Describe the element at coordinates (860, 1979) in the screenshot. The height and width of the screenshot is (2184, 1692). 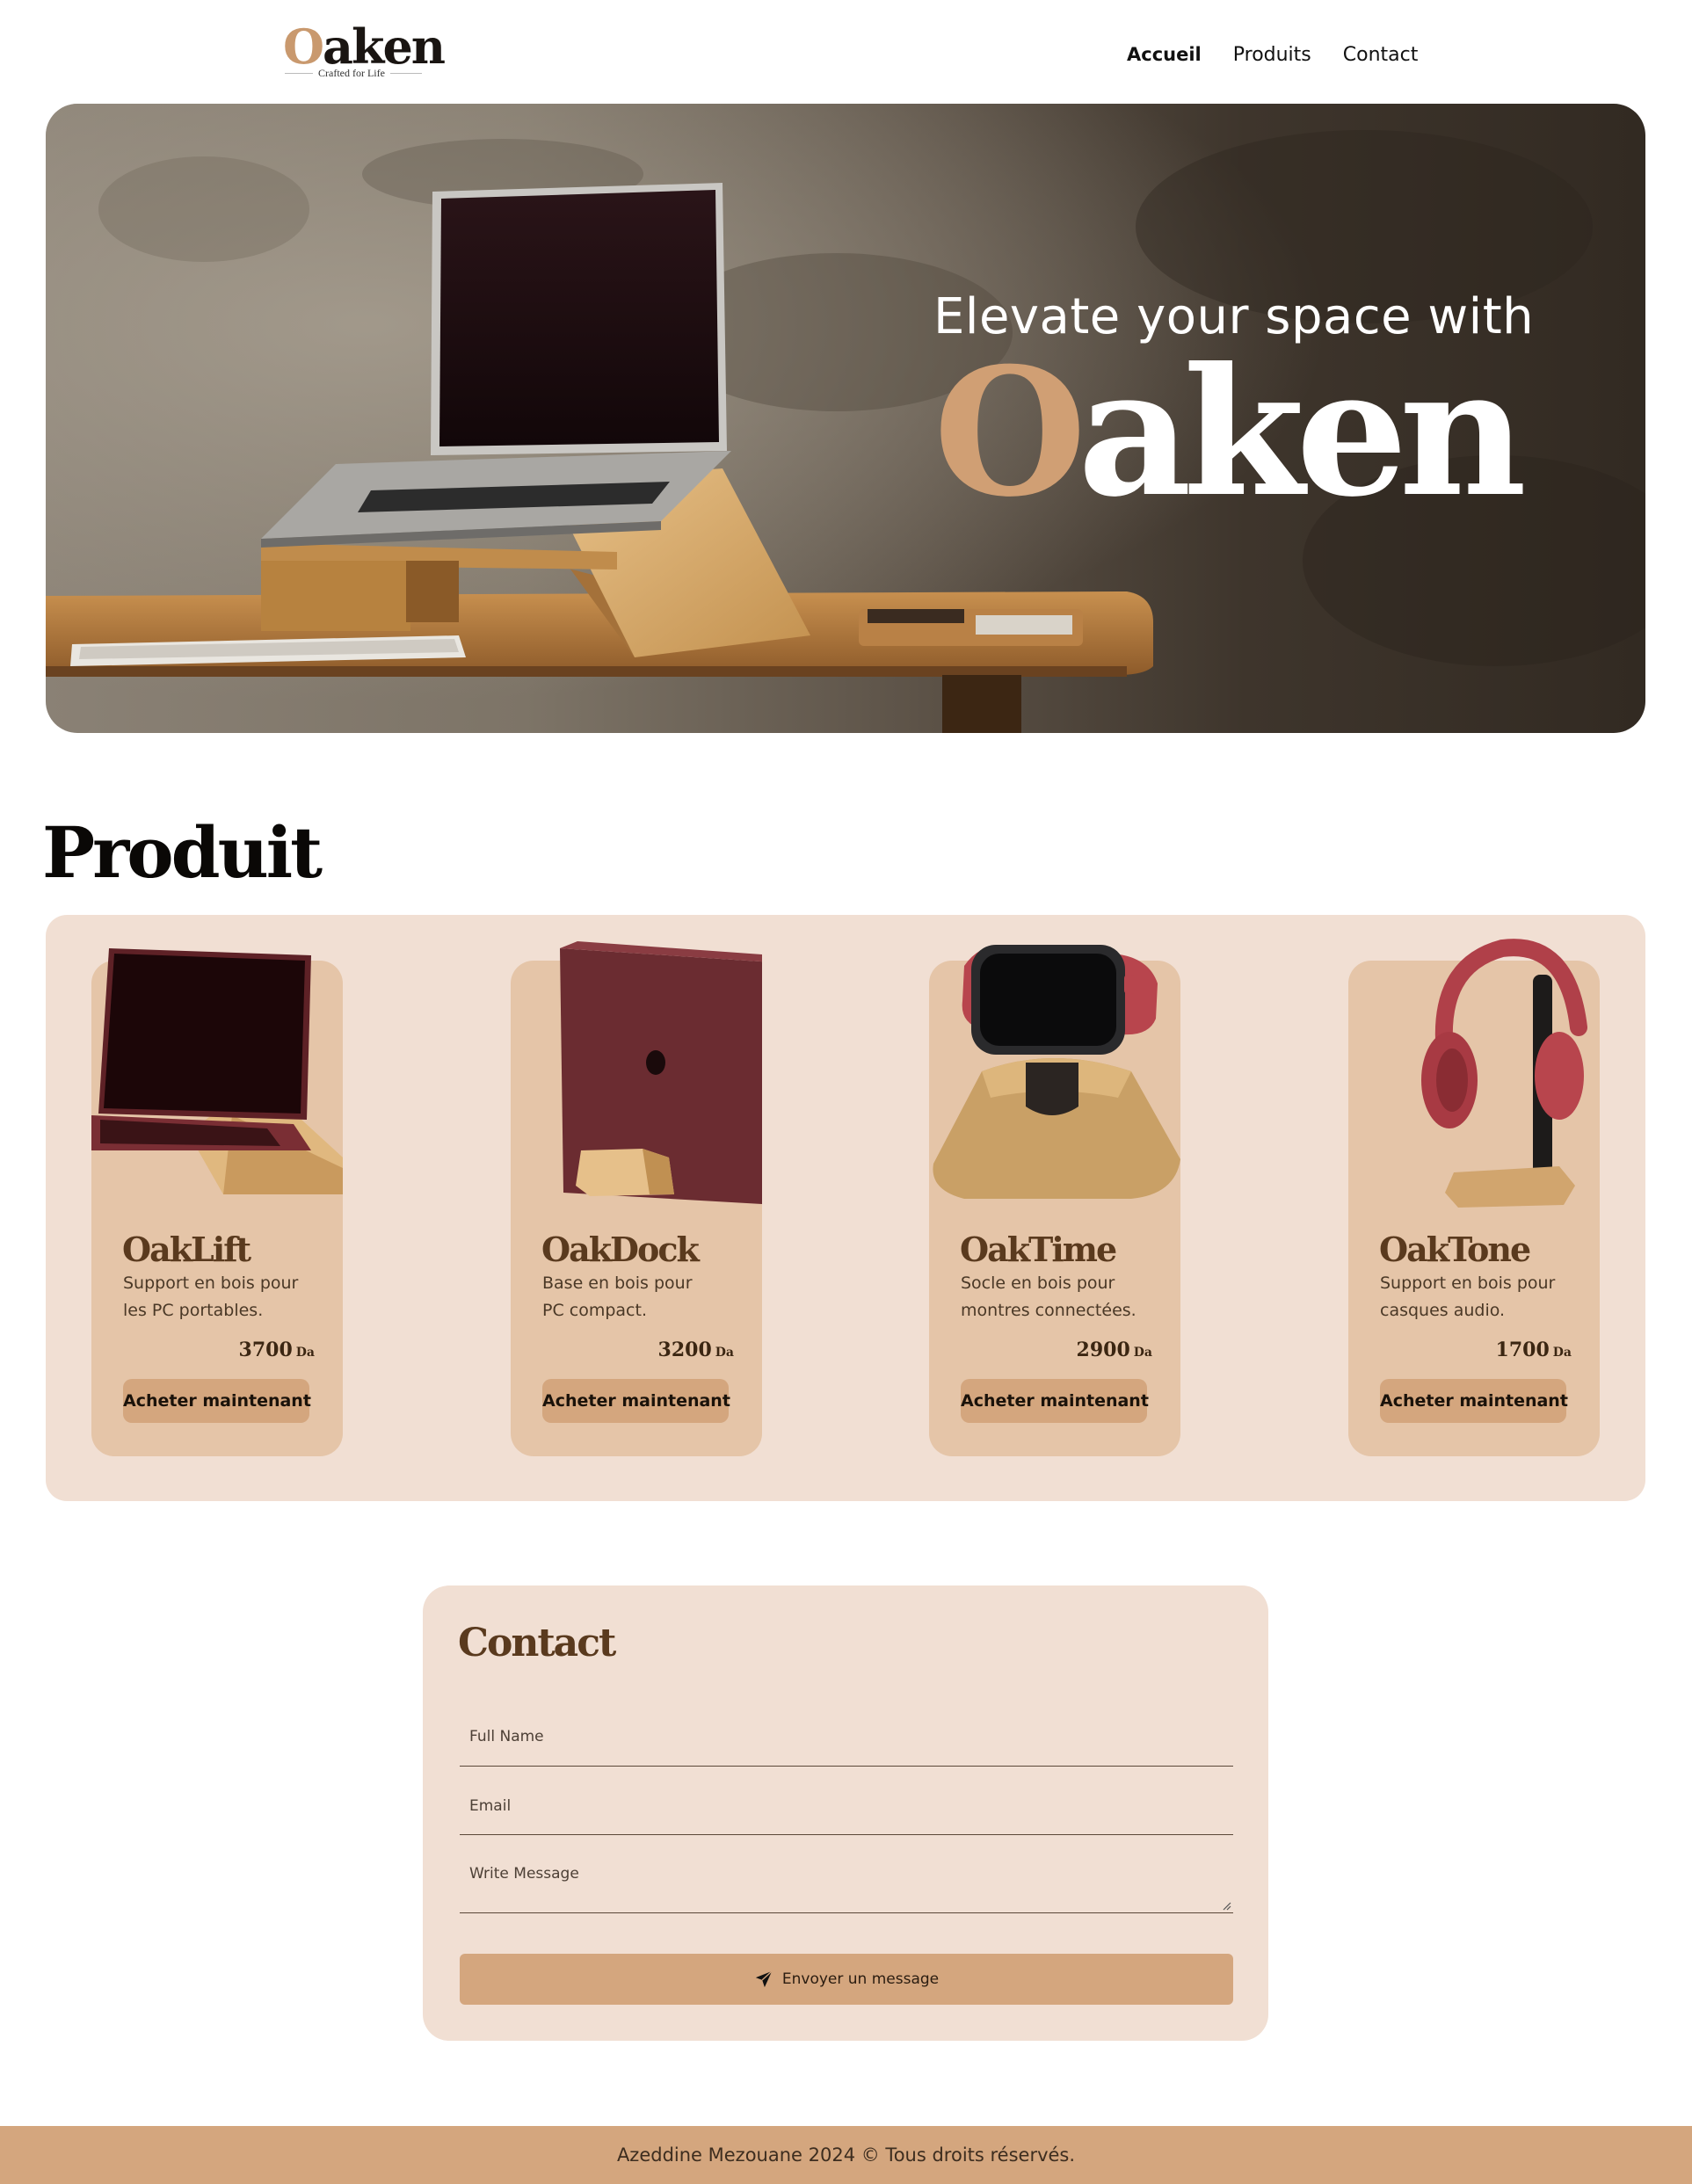
I see `send-button-label: Envoyer un message` at that location.